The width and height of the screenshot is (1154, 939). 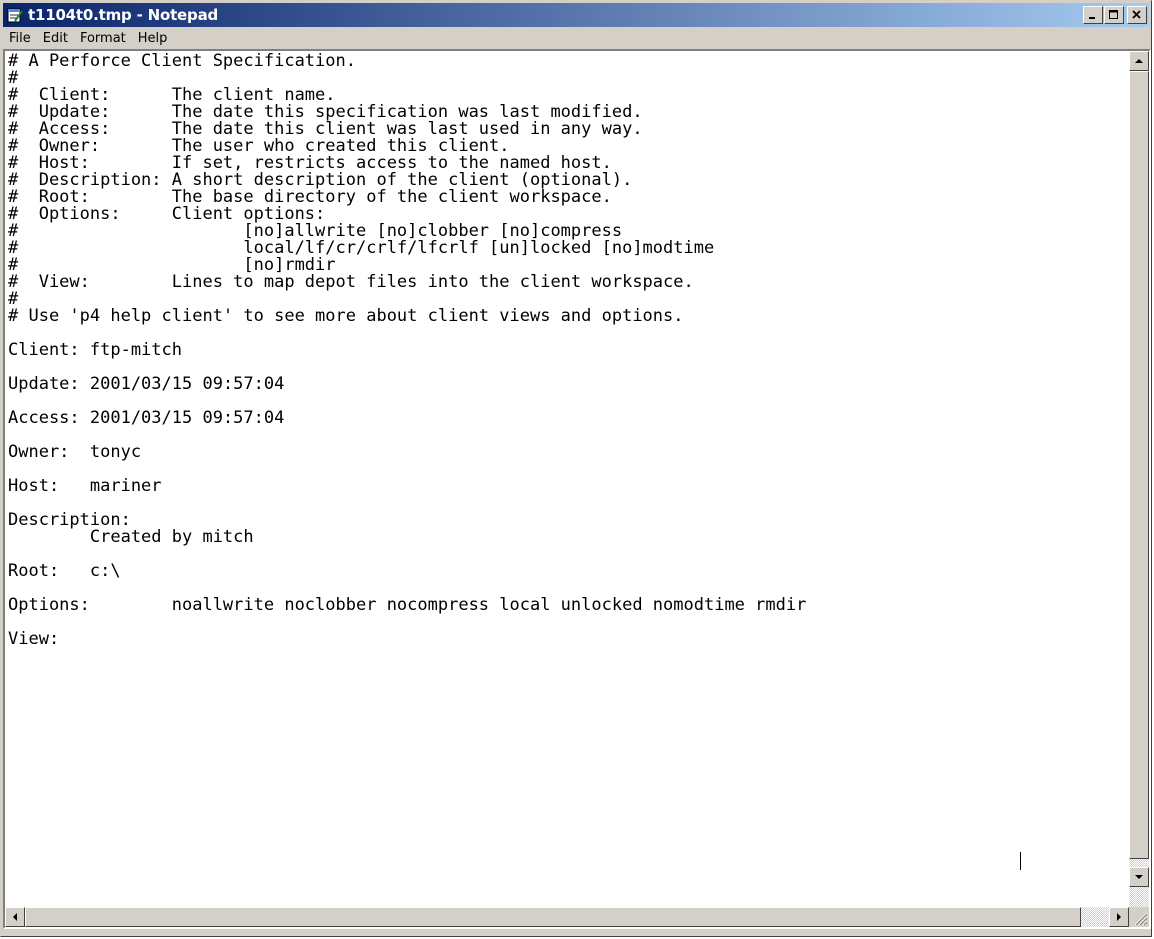 What do you see at coordinates (1092, 18) in the screenshot?
I see `minimize-icon` at bounding box center [1092, 18].